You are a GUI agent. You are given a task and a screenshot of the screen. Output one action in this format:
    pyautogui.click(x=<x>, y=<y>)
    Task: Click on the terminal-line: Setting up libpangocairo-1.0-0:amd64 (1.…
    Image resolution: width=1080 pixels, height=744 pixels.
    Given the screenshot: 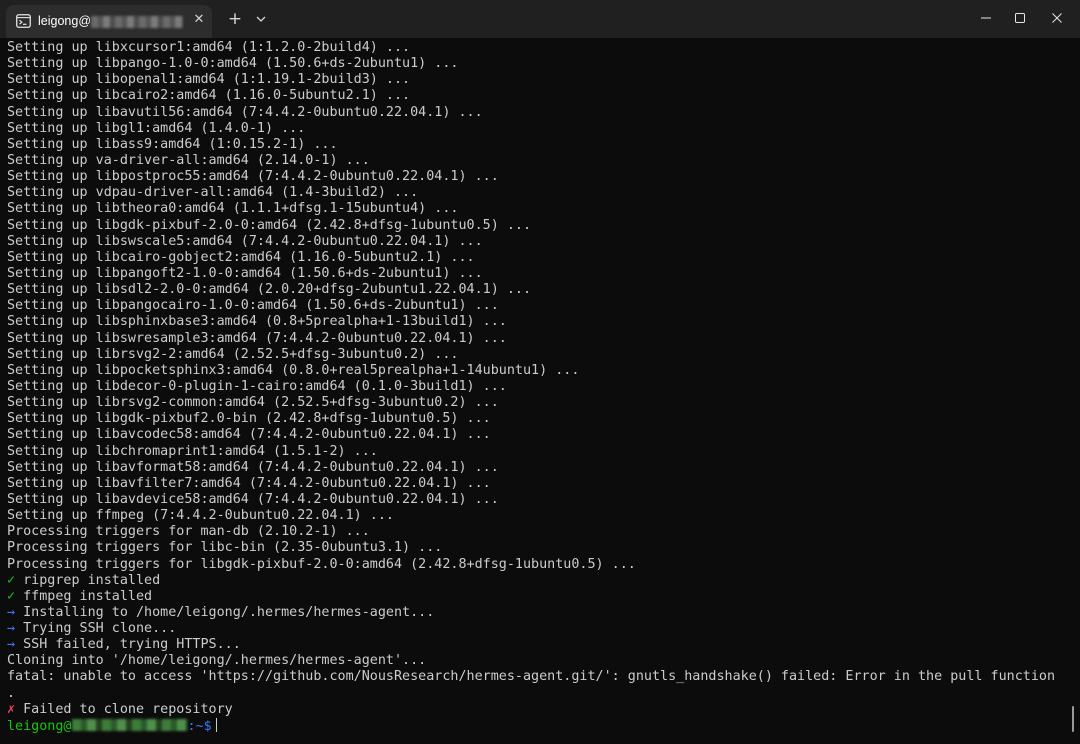 What is the action you would take?
    pyautogui.click(x=531, y=306)
    